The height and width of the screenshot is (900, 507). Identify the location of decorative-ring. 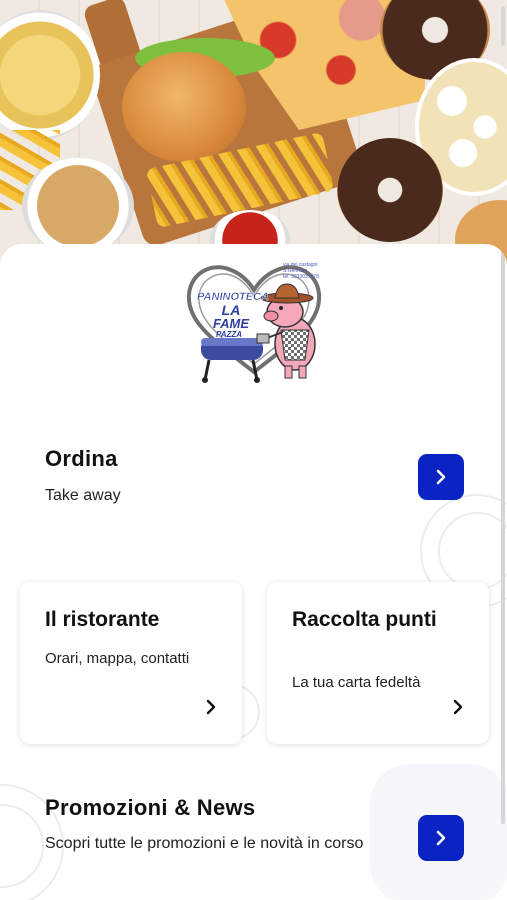
(472, 551).